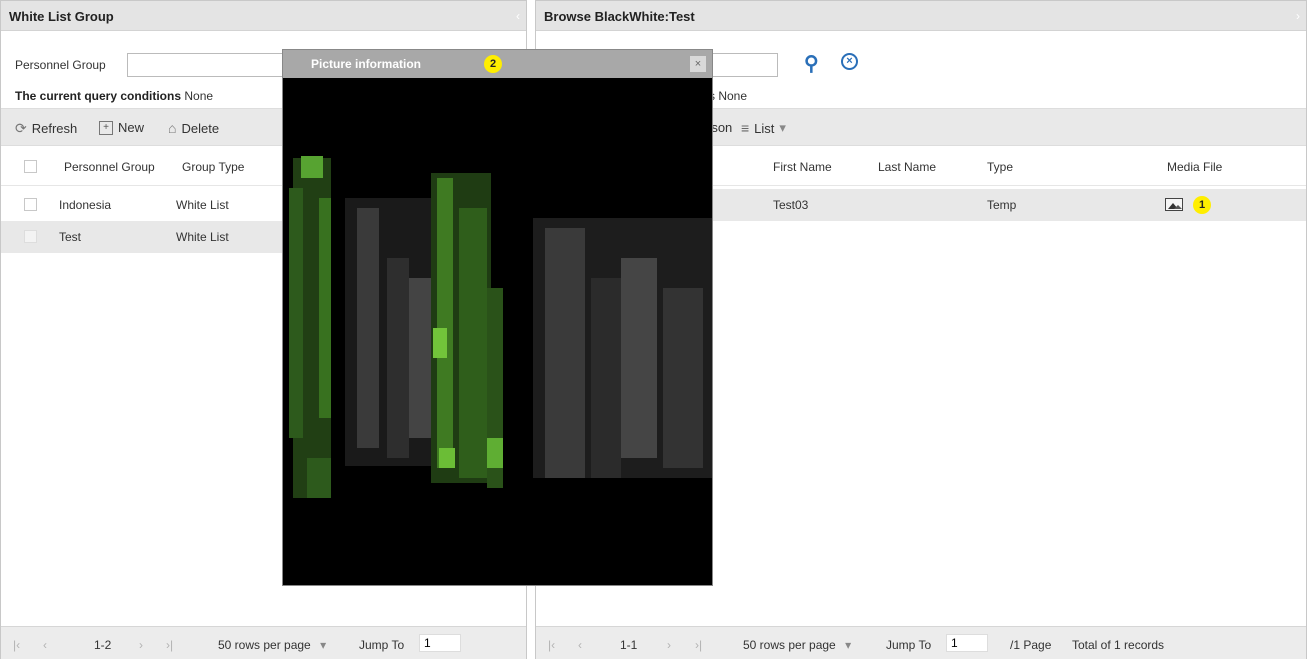 Image resolution: width=1307 pixels, height=659 pixels. What do you see at coordinates (1298, 16) in the screenshot?
I see `collapse-right-icon: ›` at bounding box center [1298, 16].